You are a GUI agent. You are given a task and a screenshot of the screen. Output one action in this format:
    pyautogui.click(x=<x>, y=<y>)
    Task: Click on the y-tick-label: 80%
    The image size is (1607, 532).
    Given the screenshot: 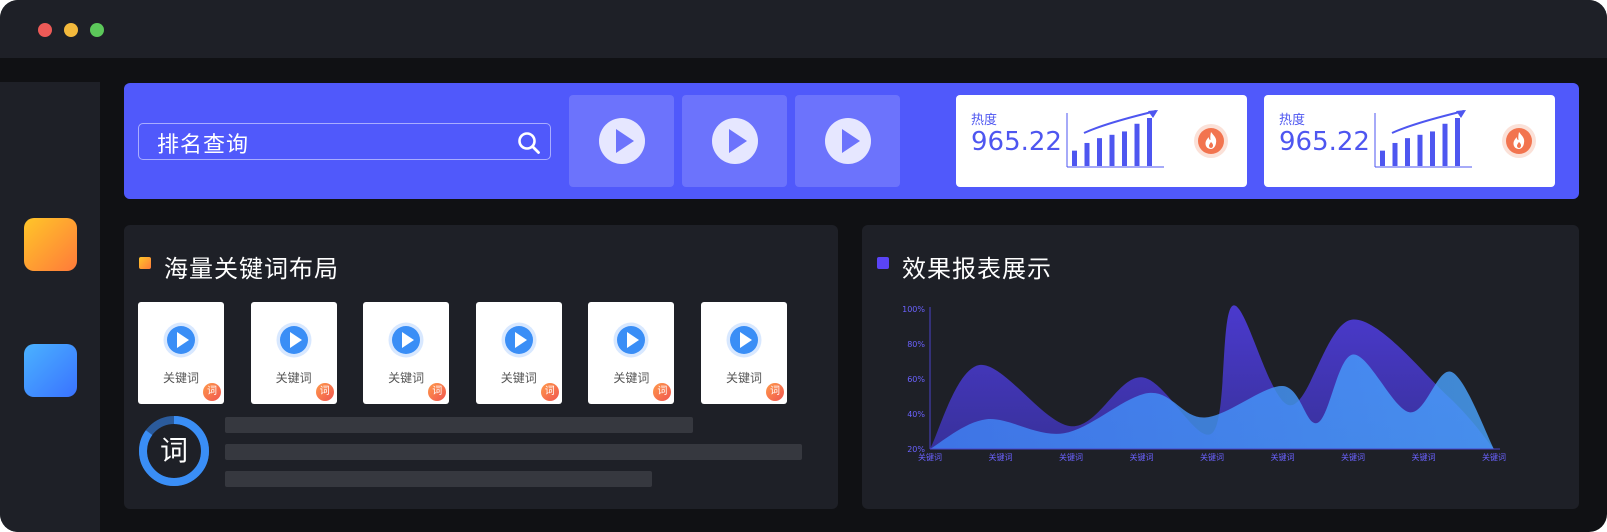 What is the action you would take?
    pyautogui.click(x=916, y=344)
    